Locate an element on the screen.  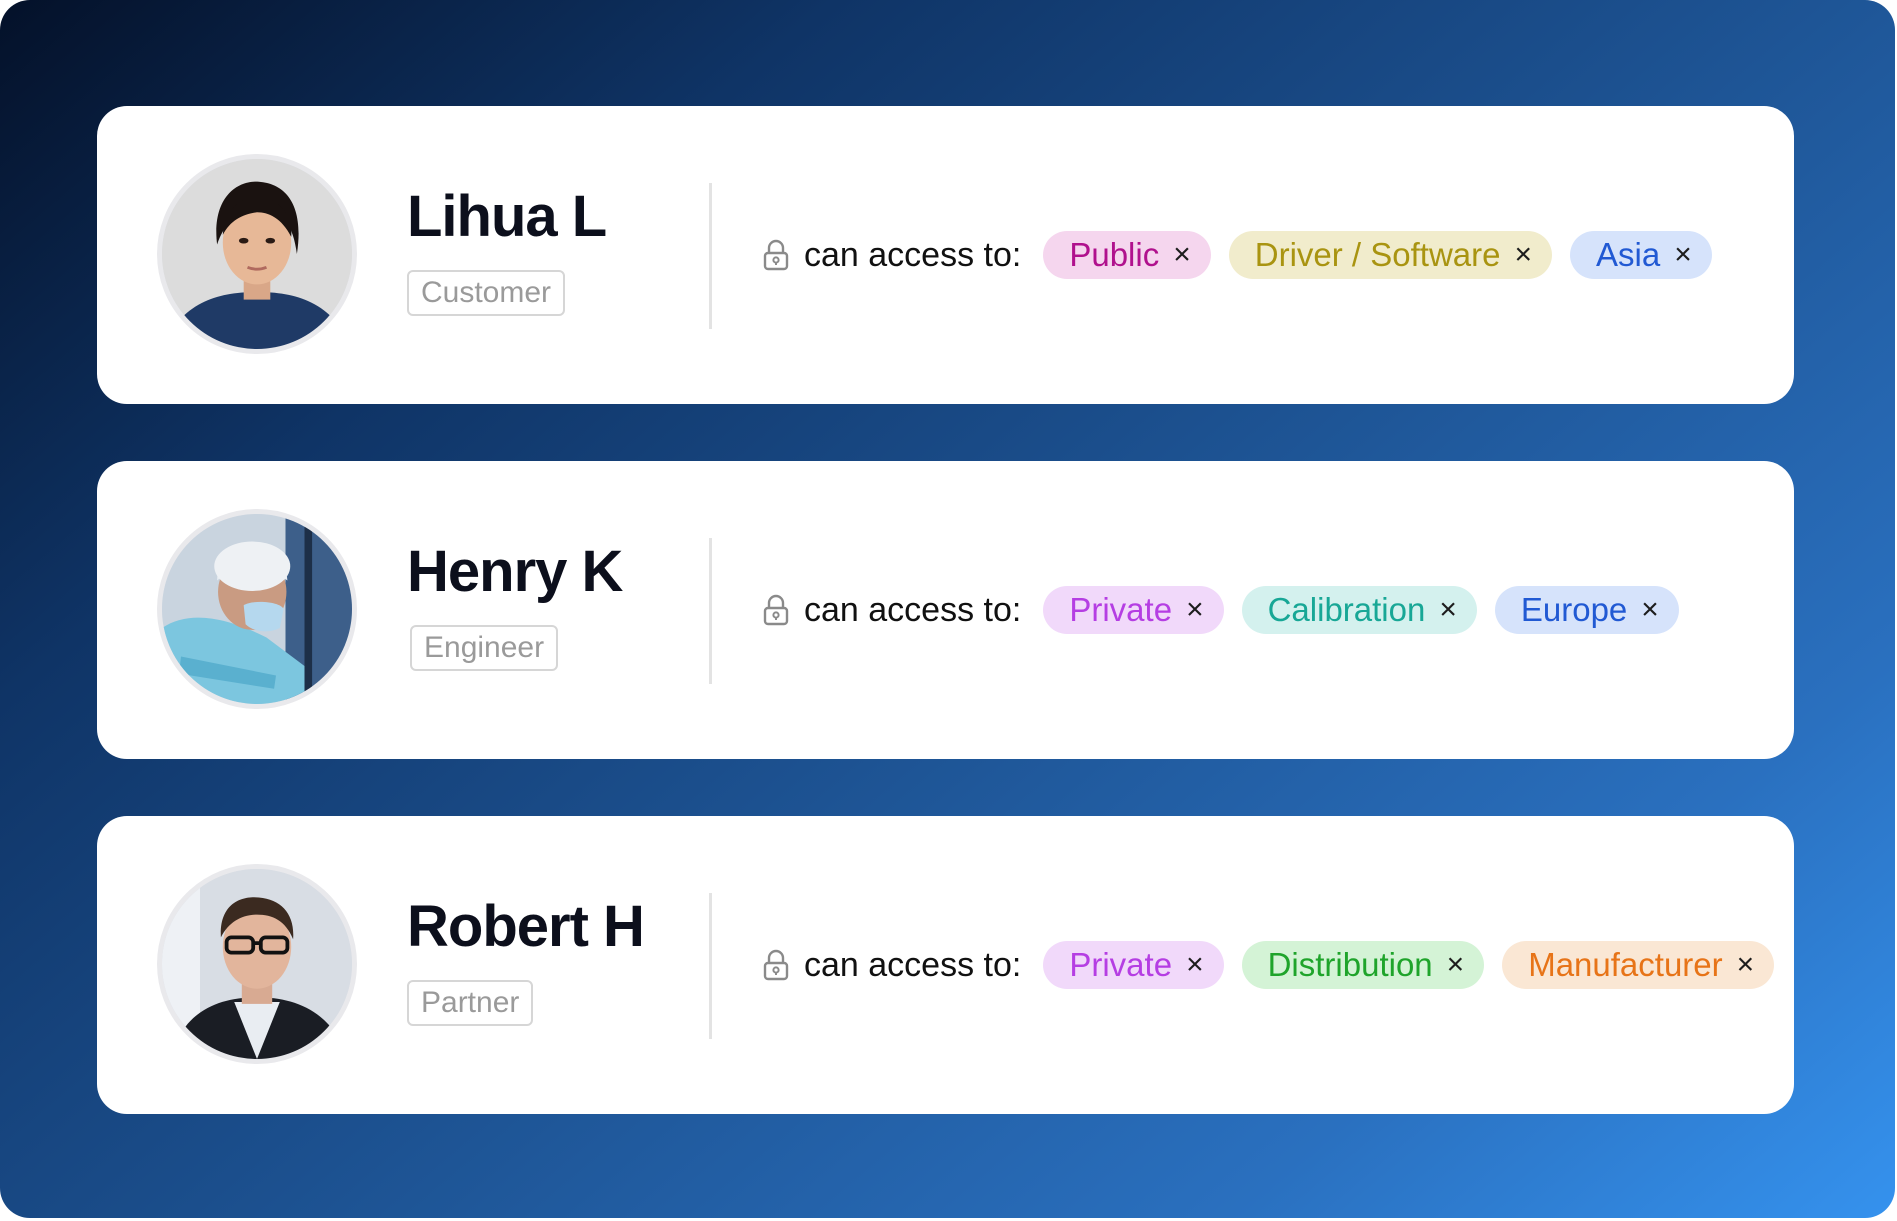
user-name: Lihua L is located at coordinates (507, 216).